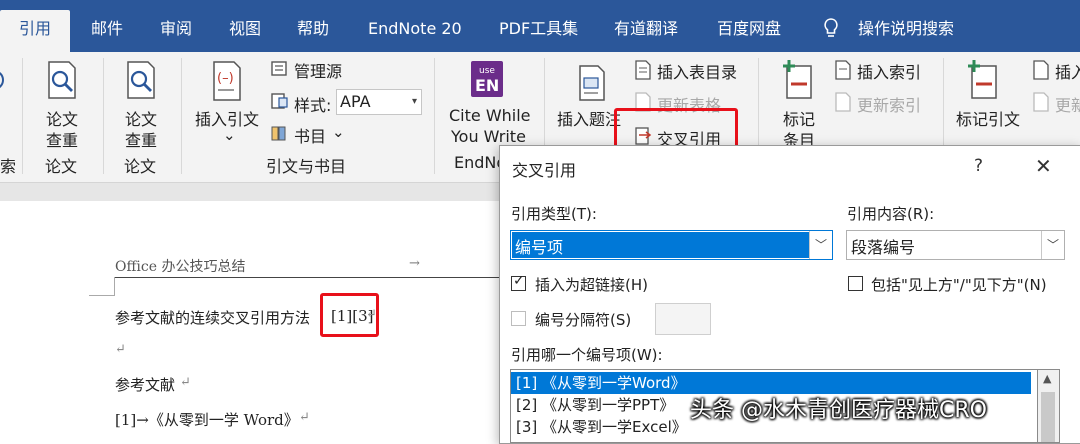 This screenshot has width=1080, height=444. I want to click on endnote-icon: use EN, so click(487, 79).